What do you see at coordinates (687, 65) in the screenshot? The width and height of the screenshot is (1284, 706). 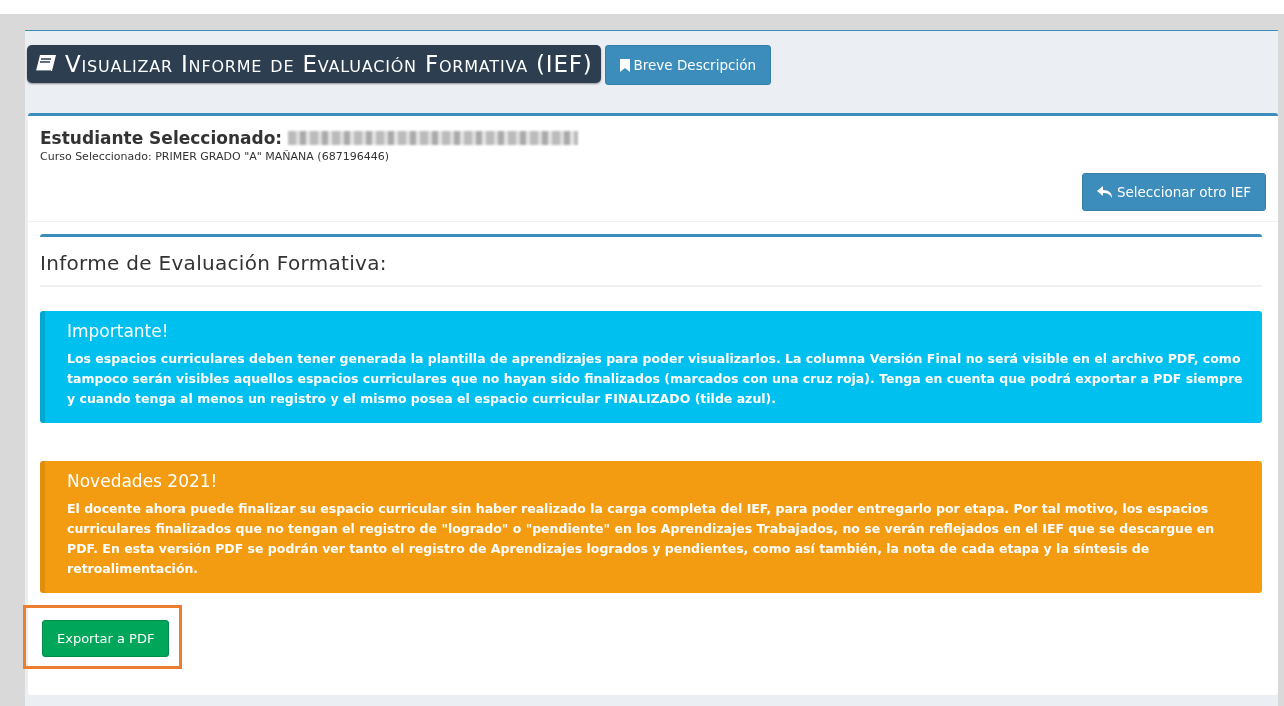 I see `description-button: Breve Descripción` at bounding box center [687, 65].